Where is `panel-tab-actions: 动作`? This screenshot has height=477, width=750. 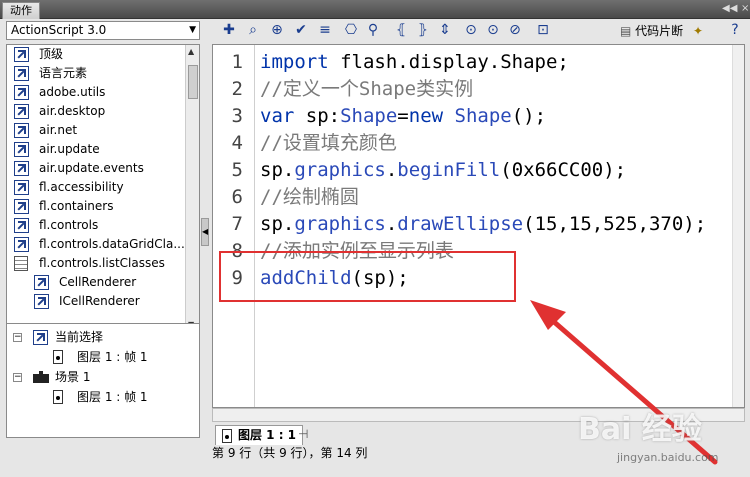 panel-tab-actions: 动作 is located at coordinates (21, 10).